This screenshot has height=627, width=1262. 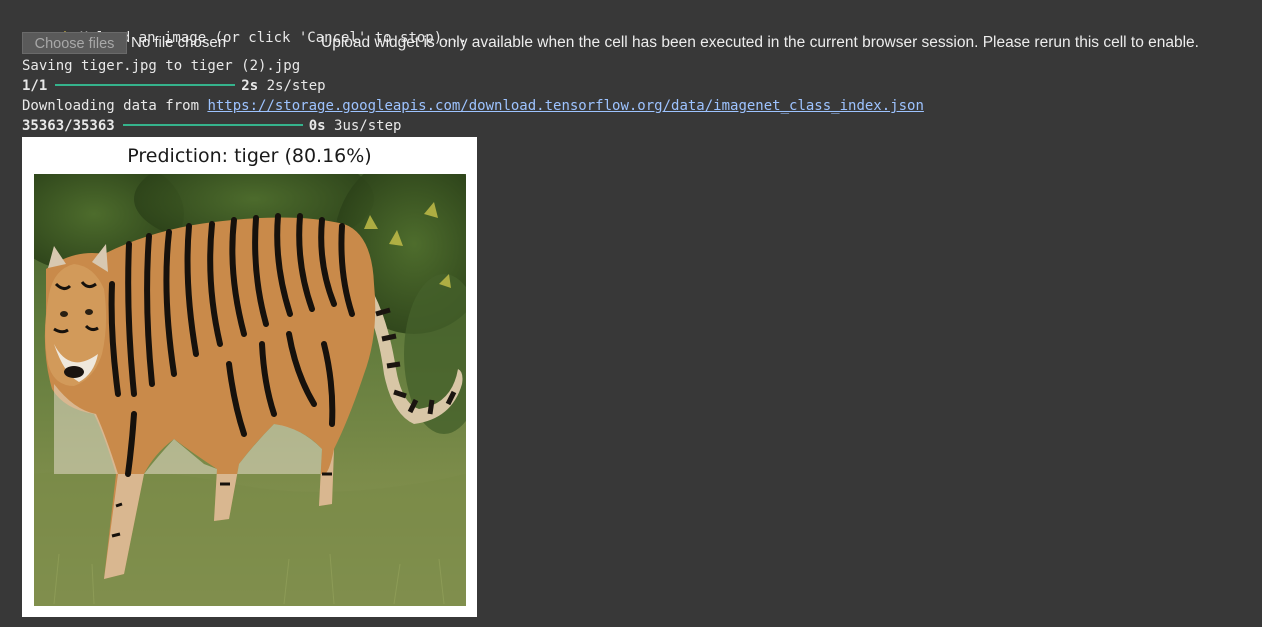 I want to click on no-file-chosen-label: No file chosen, so click(x=179, y=42).